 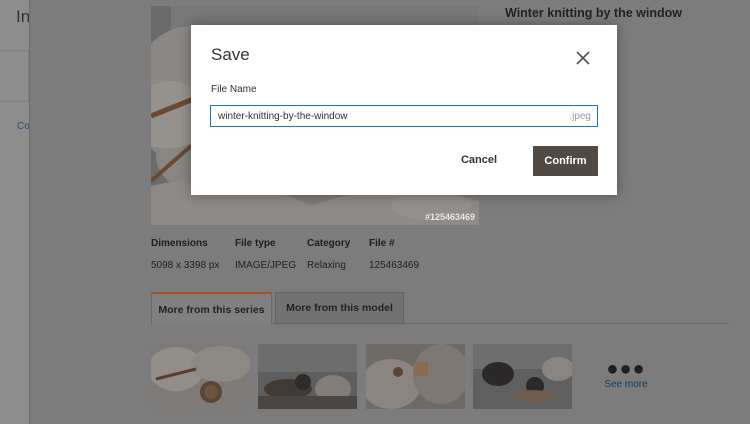 I want to click on meta-header: File #, so click(x=382, y=243).